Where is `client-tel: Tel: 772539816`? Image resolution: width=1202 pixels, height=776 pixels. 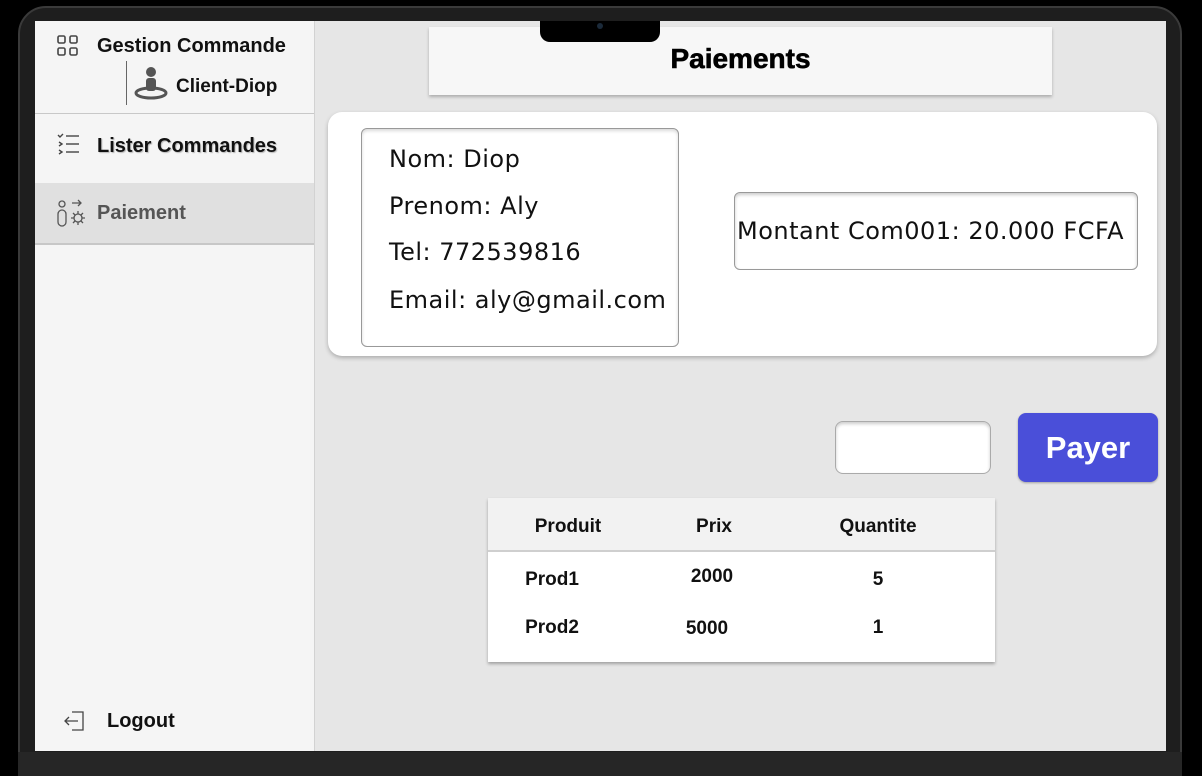
client-tel: Tel: 772539816 is located at coordinates (485, 252).